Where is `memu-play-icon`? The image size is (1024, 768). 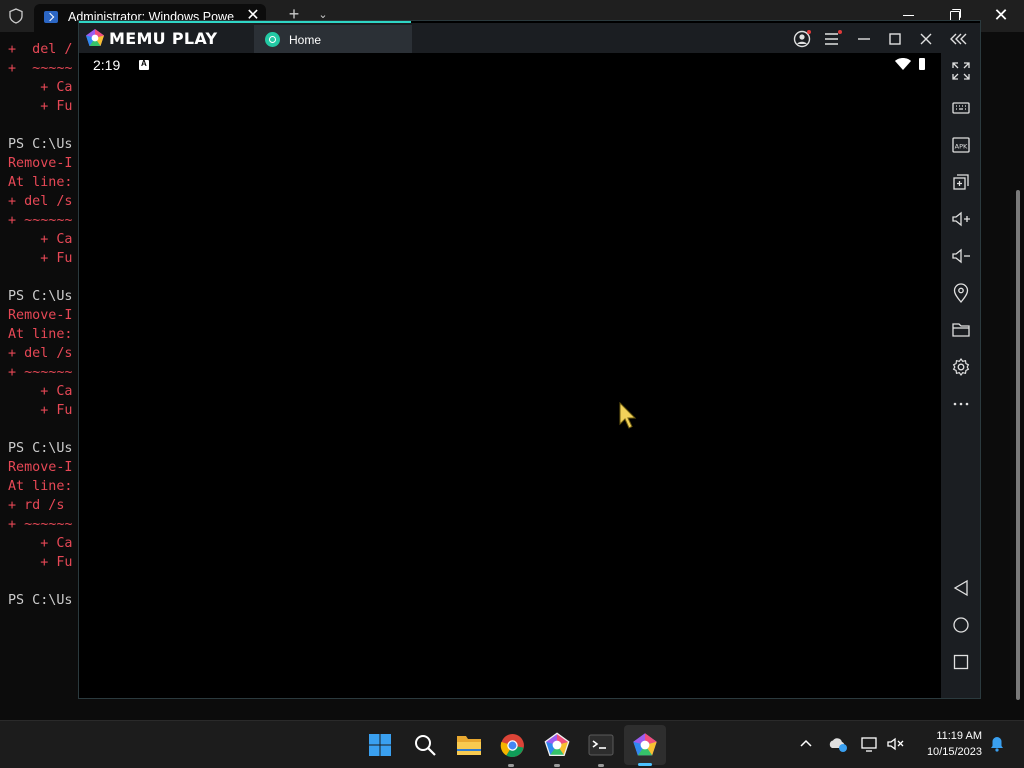 memu-play-icon is located at coordinates (645, 744).